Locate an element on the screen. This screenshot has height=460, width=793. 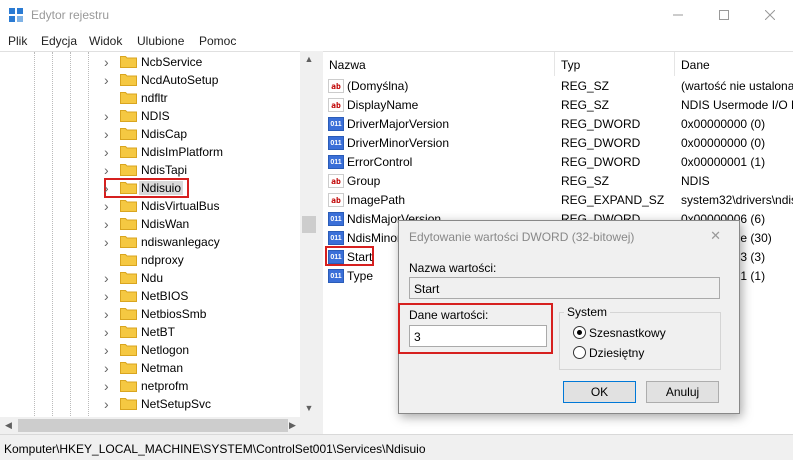
tree-item: › ndiswanlegacy is located at coordinates (150, 242).